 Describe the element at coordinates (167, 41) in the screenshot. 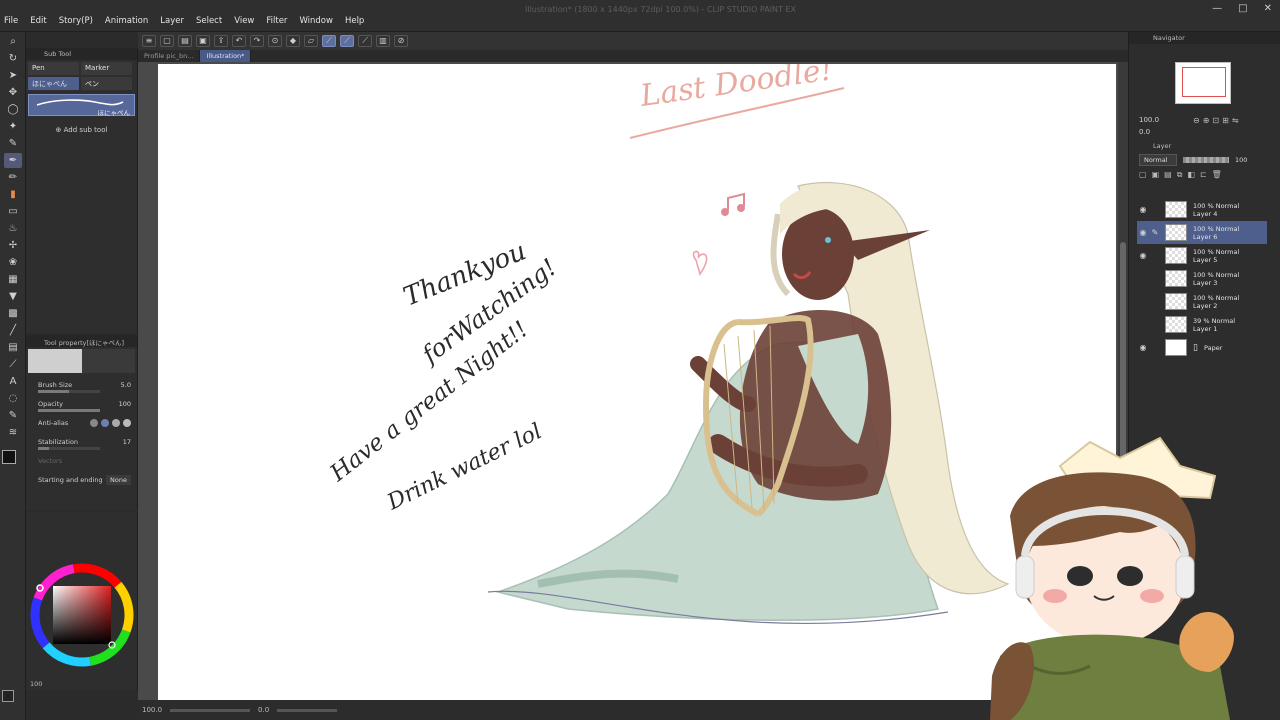

I see `new-file-icon: ▢` at that location.